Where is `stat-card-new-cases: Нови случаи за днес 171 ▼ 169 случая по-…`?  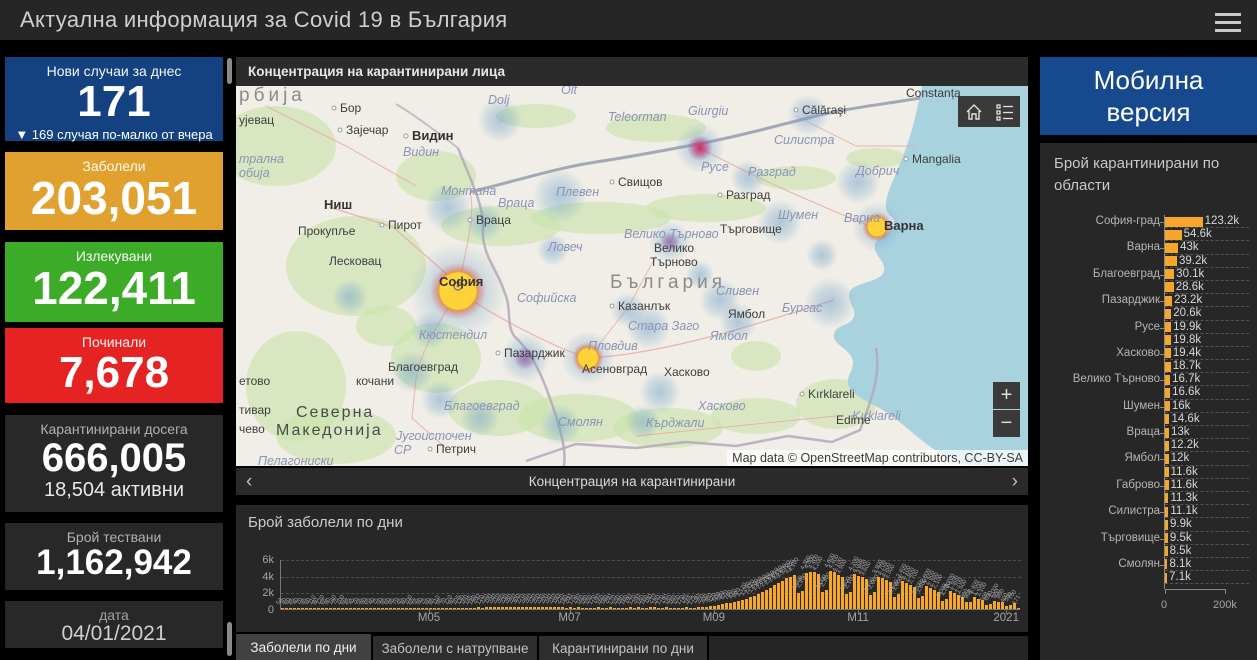 stat-card-new-cases: Нови случаи за днес 171 ▼ 169 случая по-… is located at coordinates (114, 99).